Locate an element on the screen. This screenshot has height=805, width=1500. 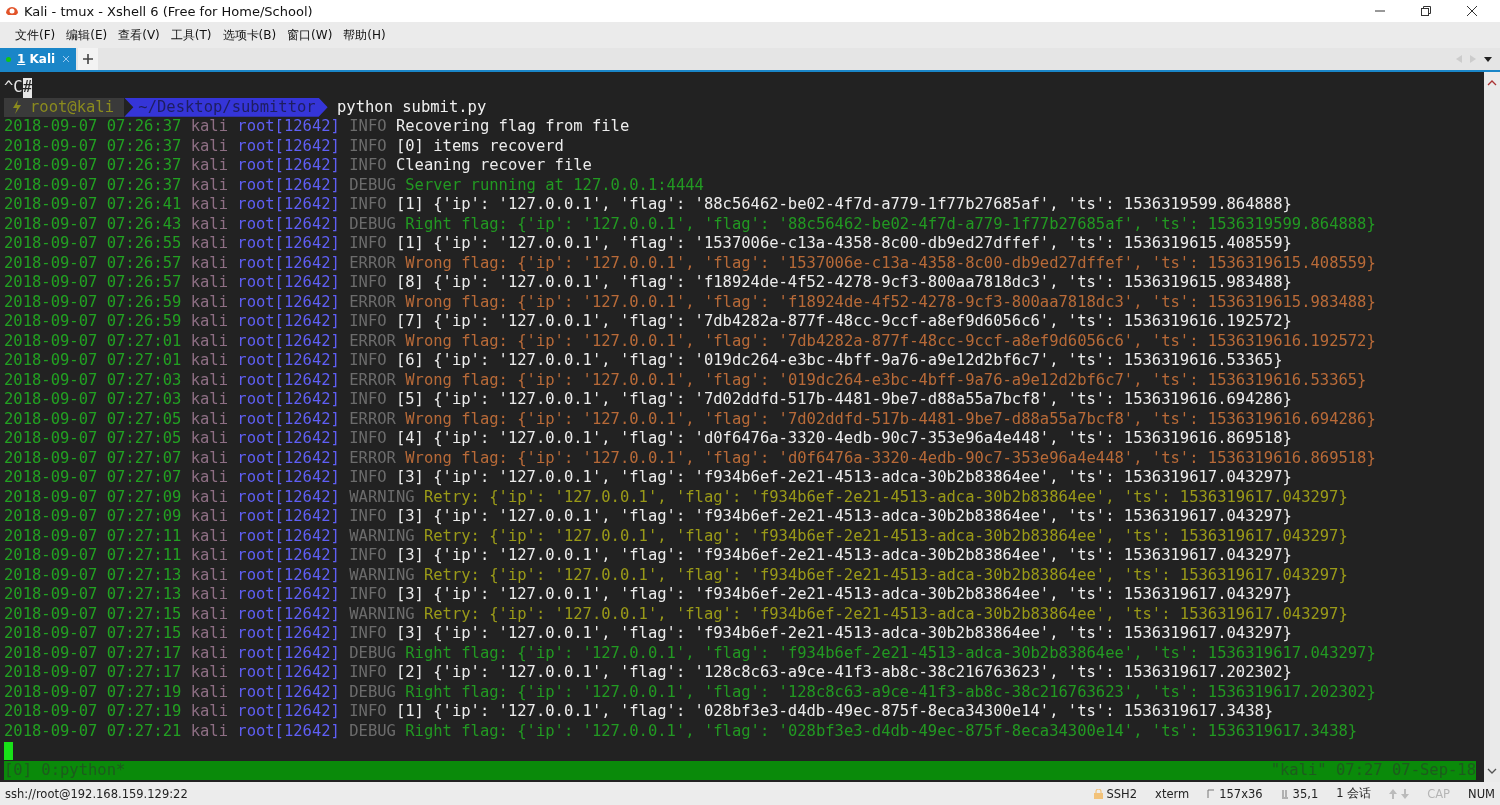
log-message: [1] {'ip': '127.0.0.1', 'flag': '028bf3e3-d4db-49ec-875f-8eca34300e14', 'ts': 1536319617.3438} is located at coordinates (834, 712).